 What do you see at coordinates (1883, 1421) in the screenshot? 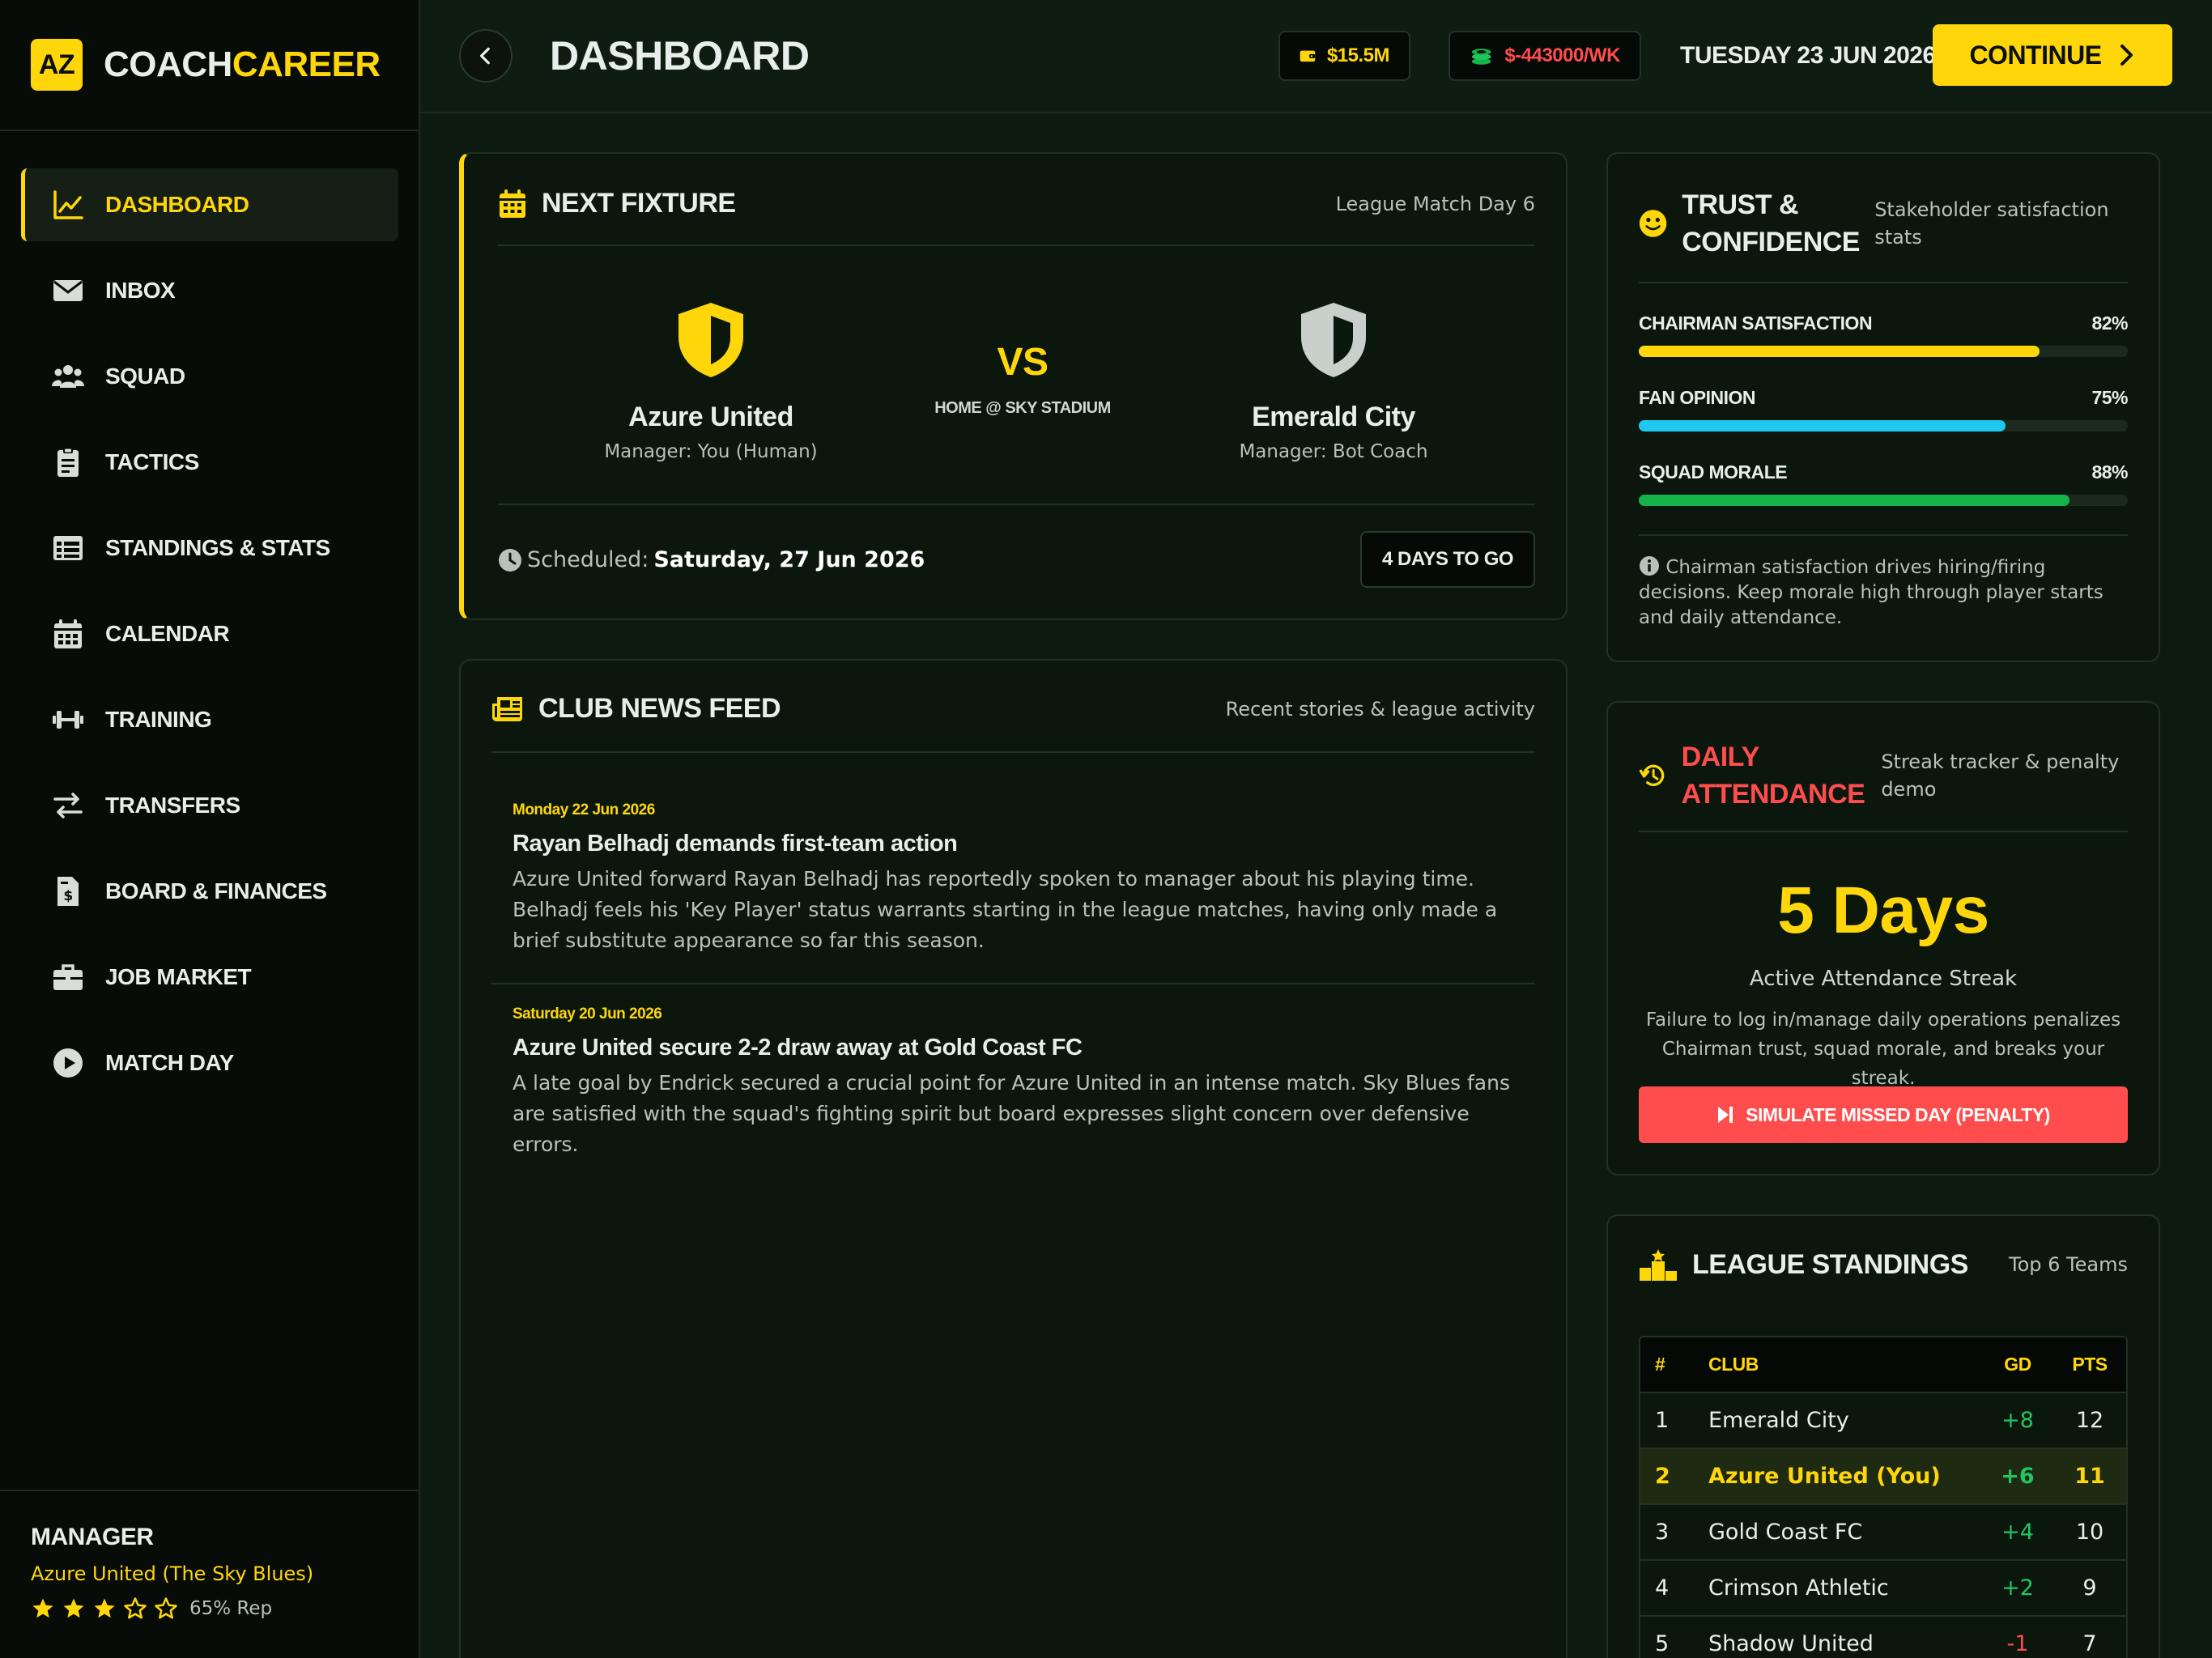
I see `table-row: 1 Emerald City +8 12` at bounding box center [1883, 1421].